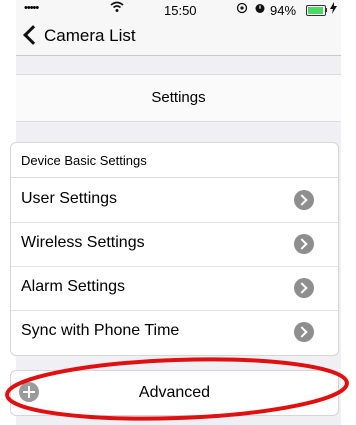 The height and width of the screenshot is (425, 356). I want to click on row-label: User Settings, so click(69, 198).